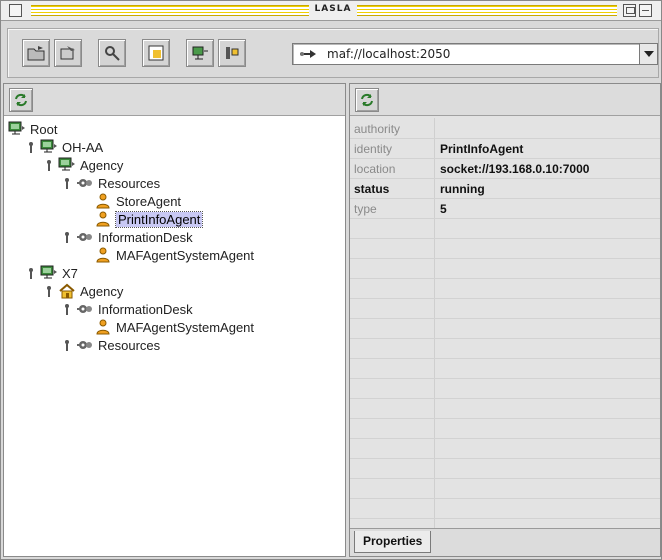 The width and height of the screenshot is (662, 560). Describe the element at coordinates (232, 53) in the screenshot. I see `settings-icon` at that location.